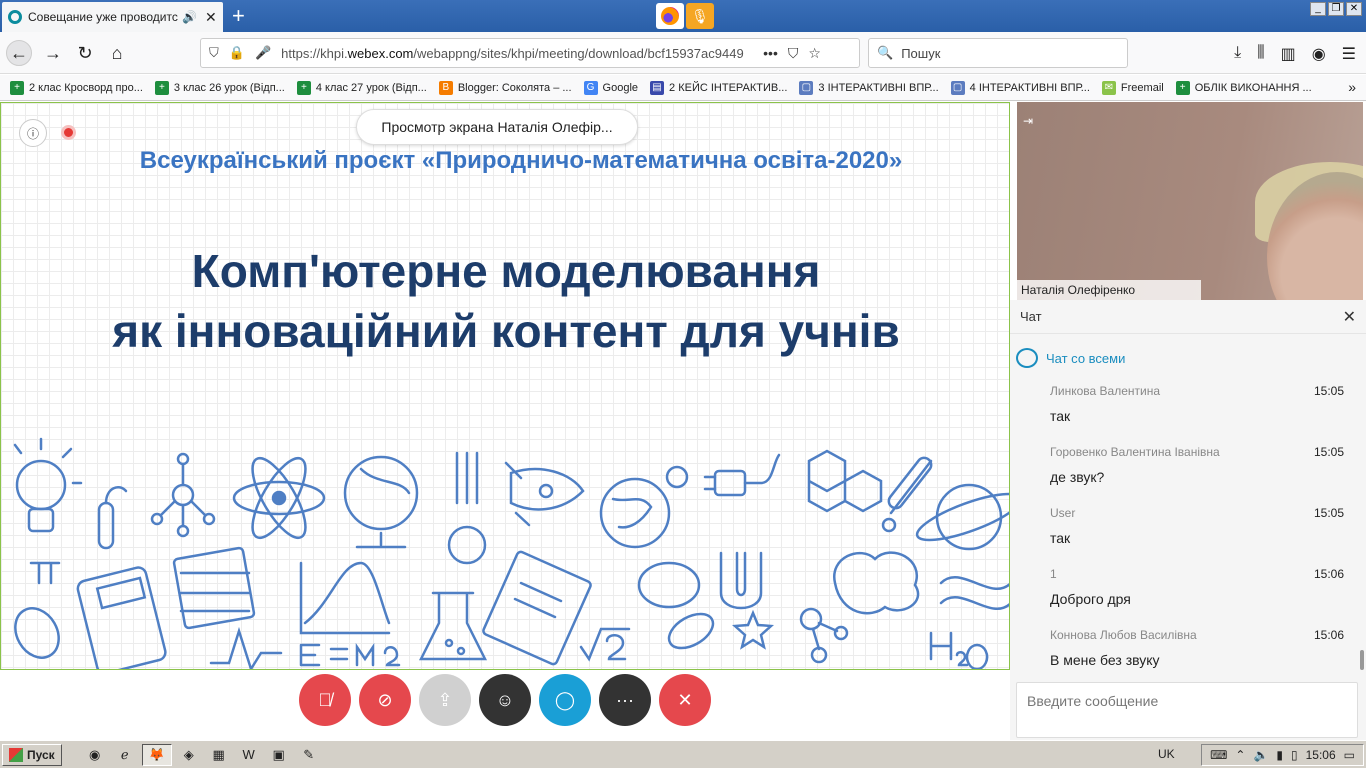 The image size is (1366, 768). I want to click on ie-taskbar-icon: ℯ, so click(125, 755).